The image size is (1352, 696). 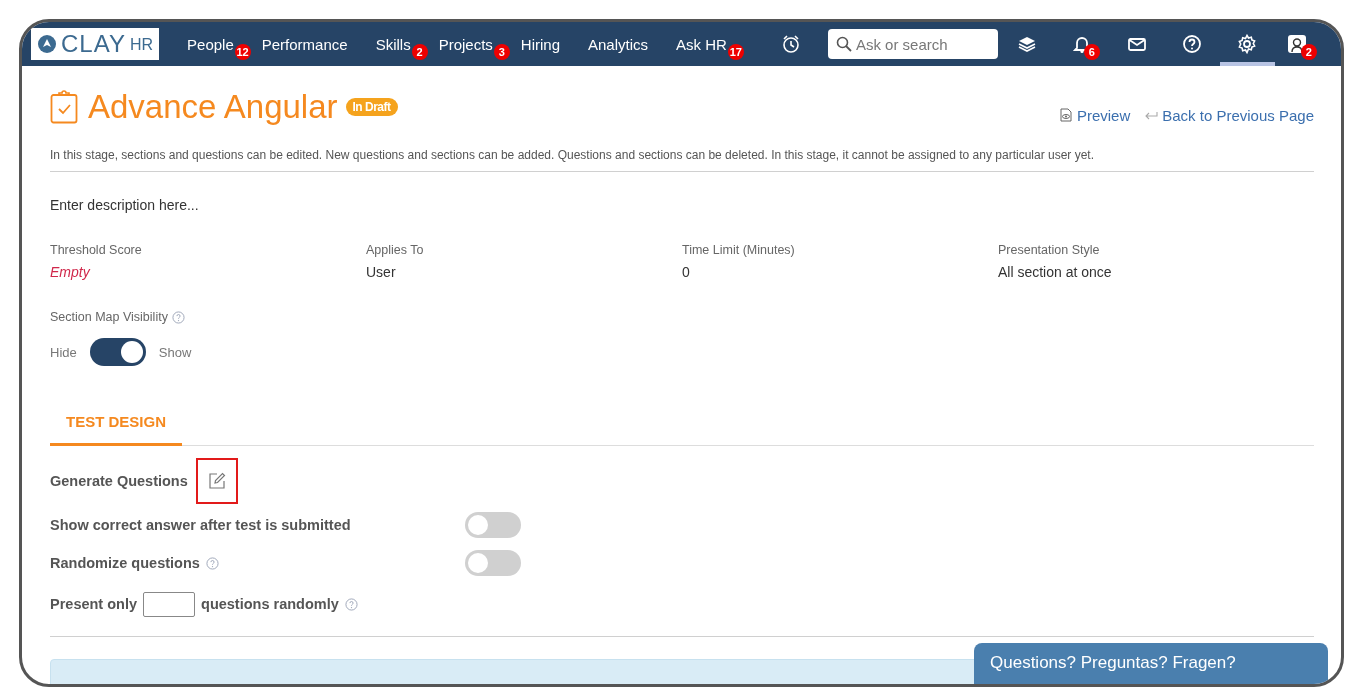 I want to click on logo-text: HR, so click(x=141, y=45).